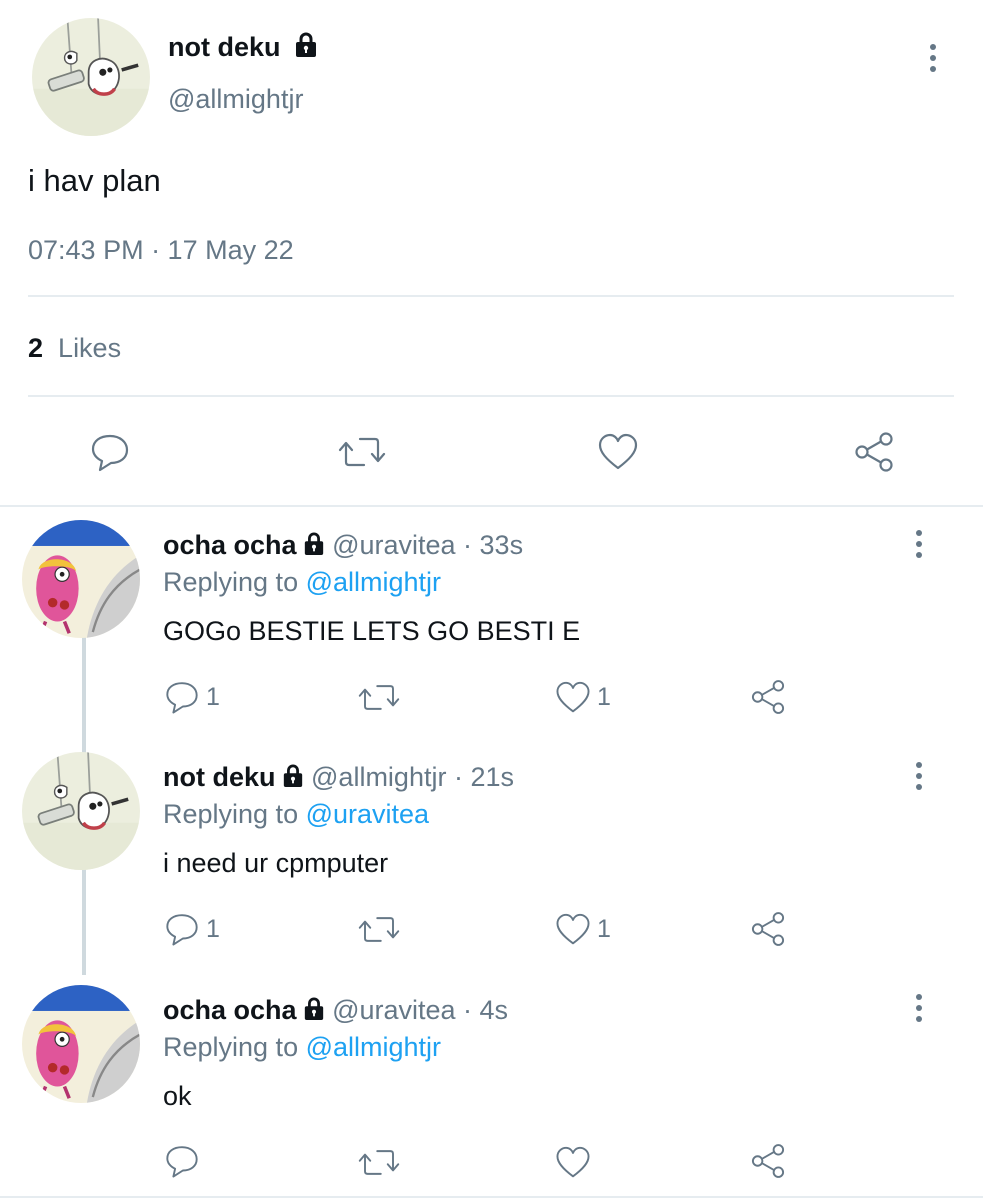  Describe the element at coordinates (94, 180) in the screenshot. I see `tweet-text: i hav plan` at that location.